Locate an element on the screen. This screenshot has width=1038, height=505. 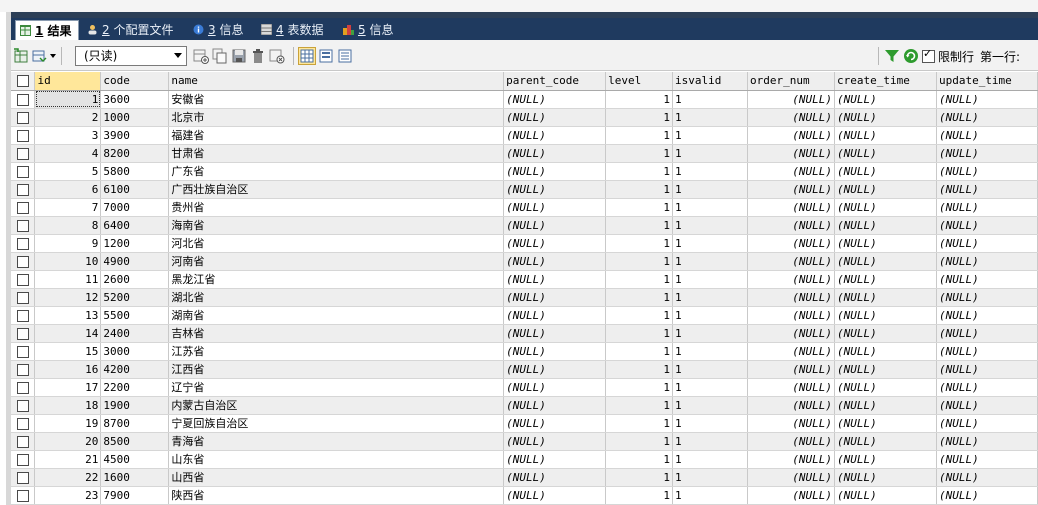
refresh-icon is located at coordinates (911, 56).